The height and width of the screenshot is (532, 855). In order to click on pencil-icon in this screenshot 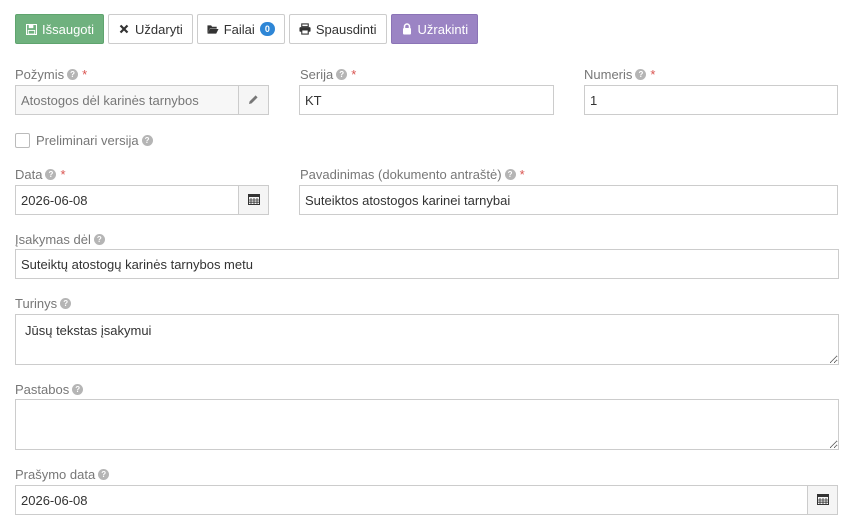, I will do `click(253, 100)`.